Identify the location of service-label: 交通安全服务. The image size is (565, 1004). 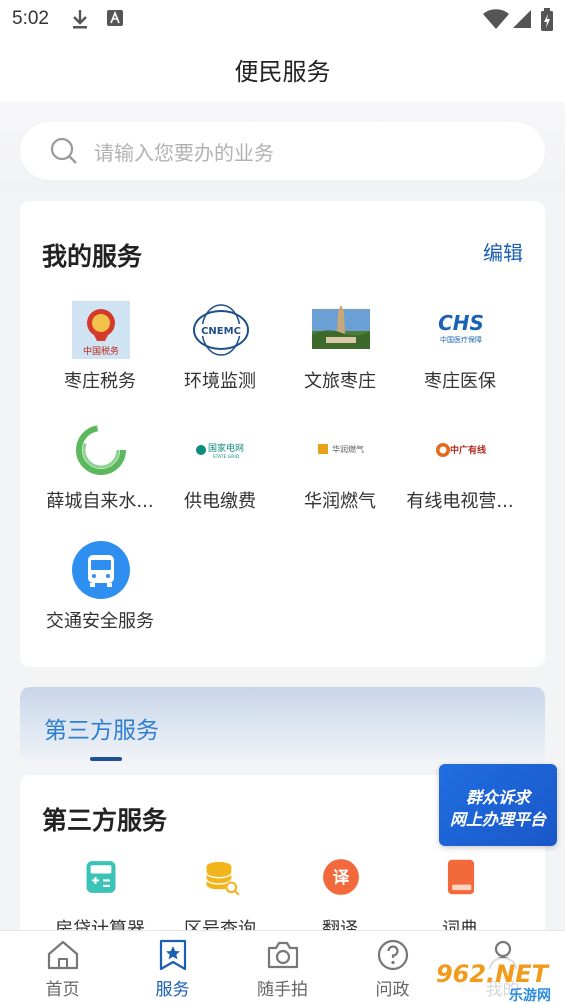
(100, 621).